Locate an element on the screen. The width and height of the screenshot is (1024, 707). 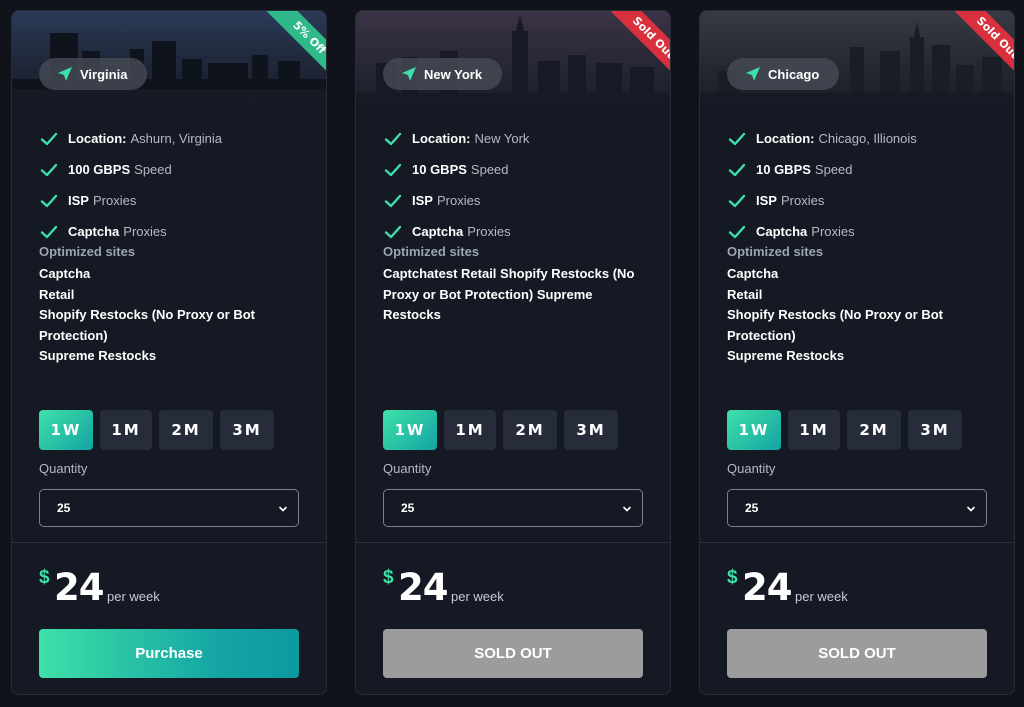
navigation-arrow-icon is located at coordinates (65, 74).